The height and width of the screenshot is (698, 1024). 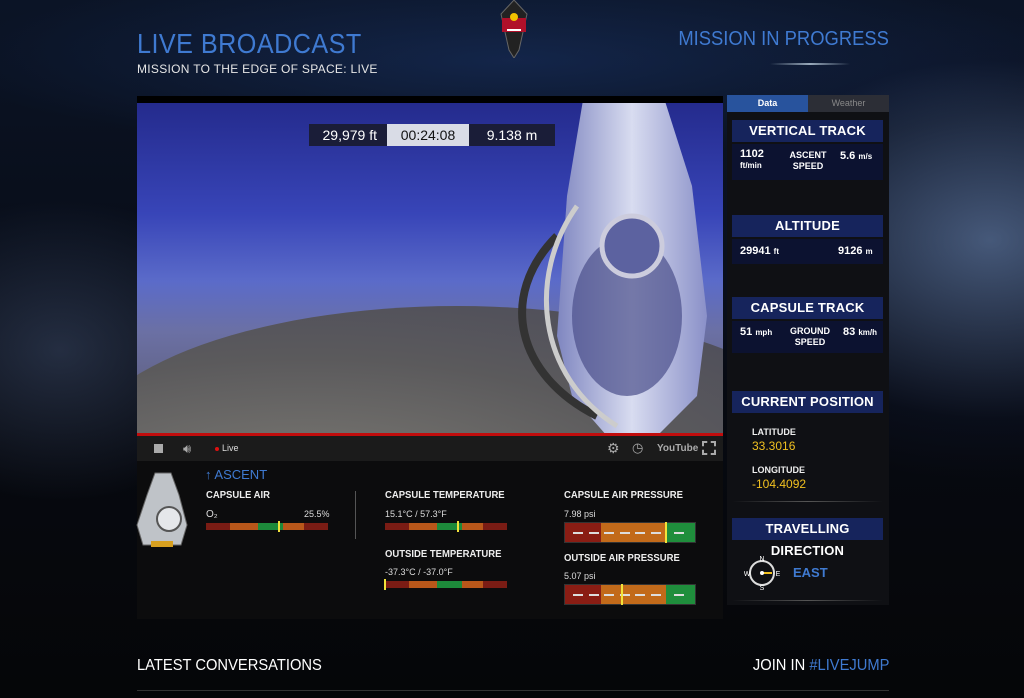 What do you see at coordinates (229, 665) in the screenshot?
I see `latest-conversations-heading: LATEST CONVERSATIONS` at bounding box center [229, 665].